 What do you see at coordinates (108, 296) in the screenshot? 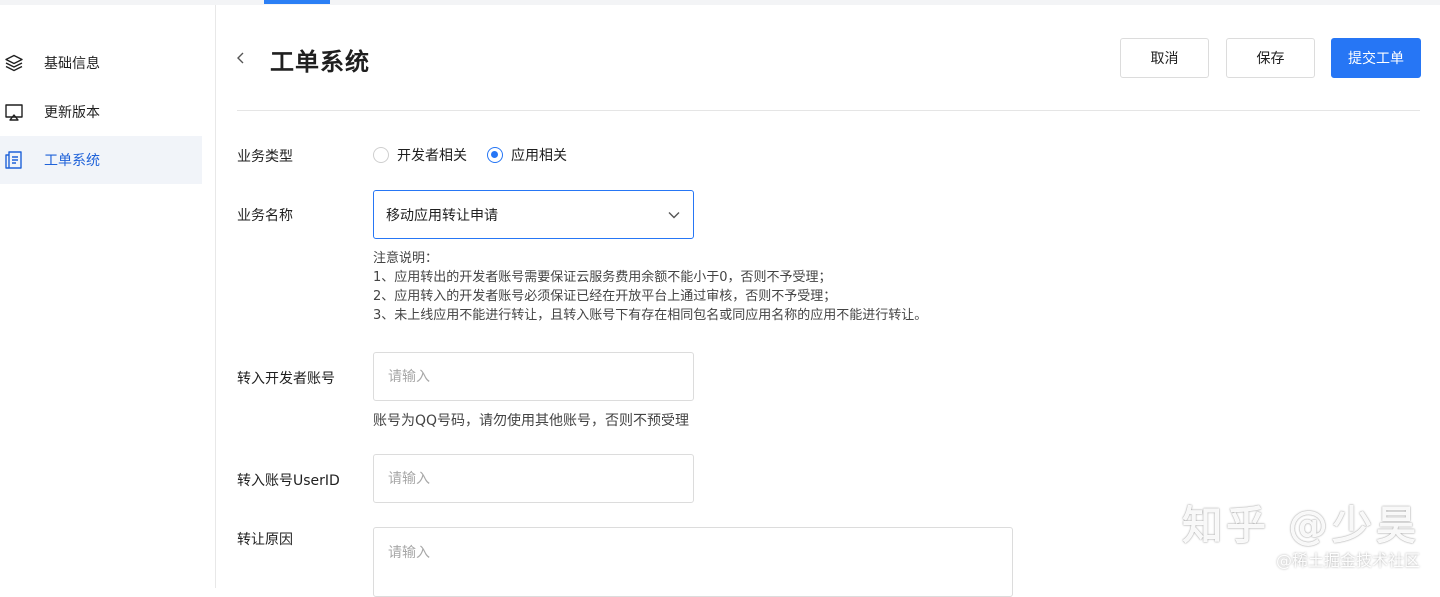
I see `sidebar: 基础信息 更新版本 工单系统` at bounding box center [108, 296].